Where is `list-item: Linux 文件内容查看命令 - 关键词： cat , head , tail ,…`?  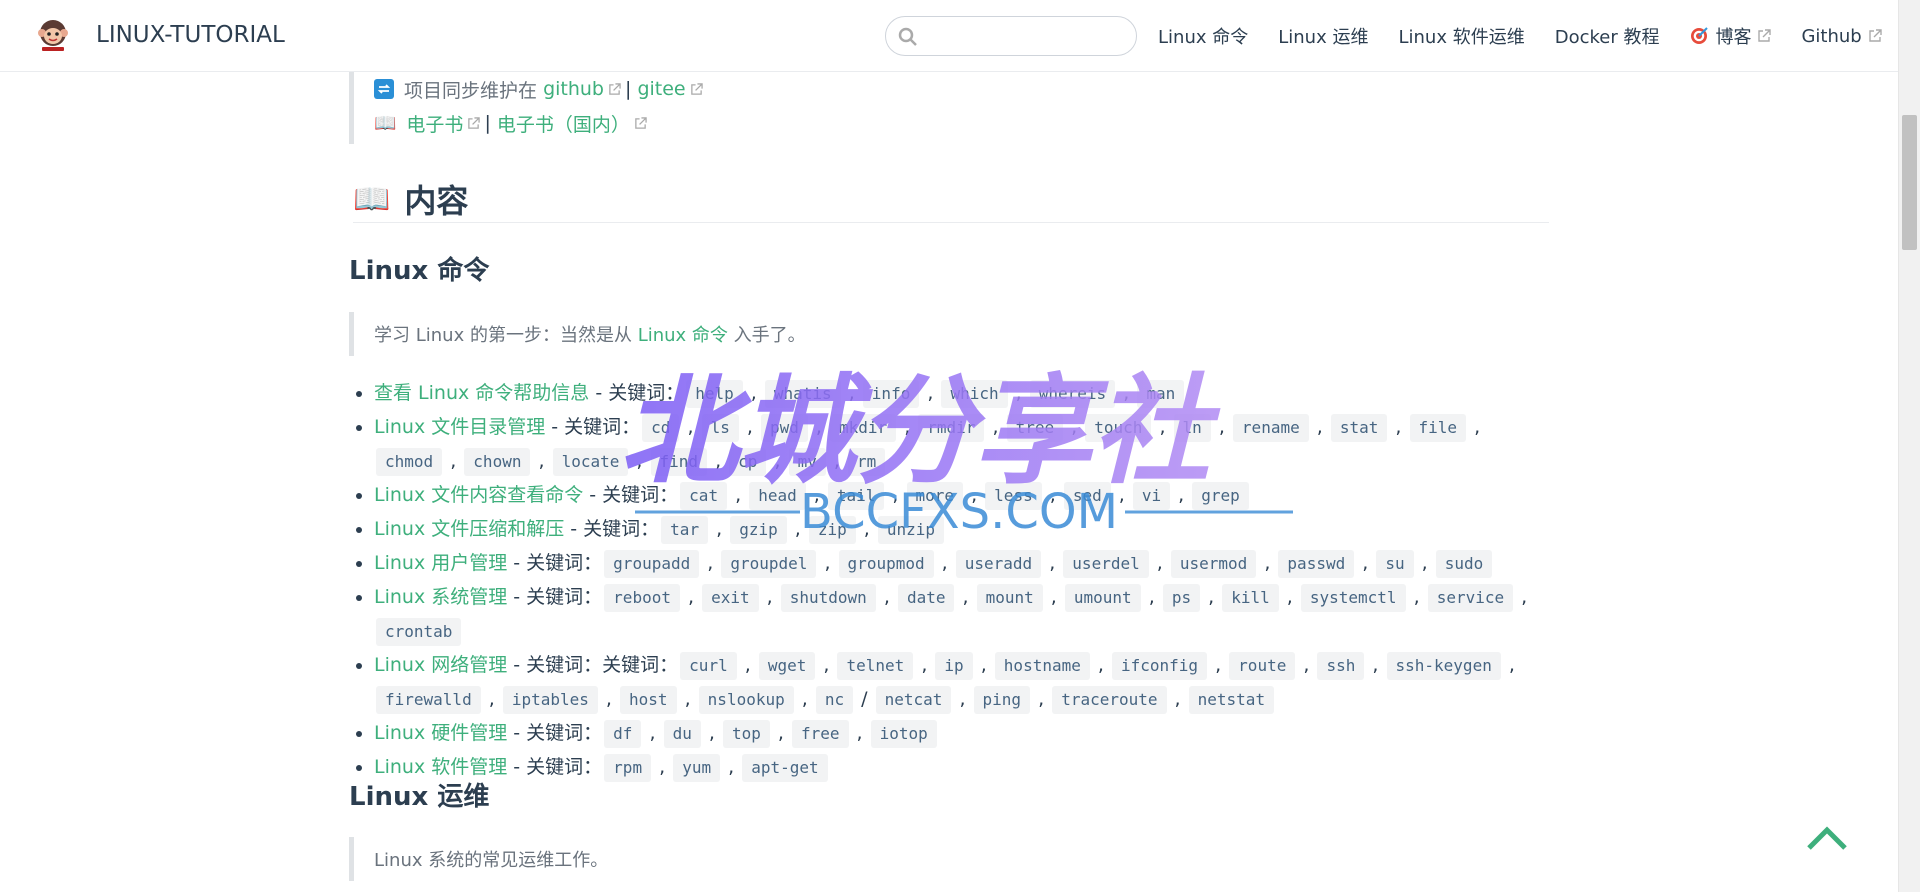 list-item: Linux 文件内容查看命令 - 关键词： cat , head , tail ,… is located at coordinates (948, 495).